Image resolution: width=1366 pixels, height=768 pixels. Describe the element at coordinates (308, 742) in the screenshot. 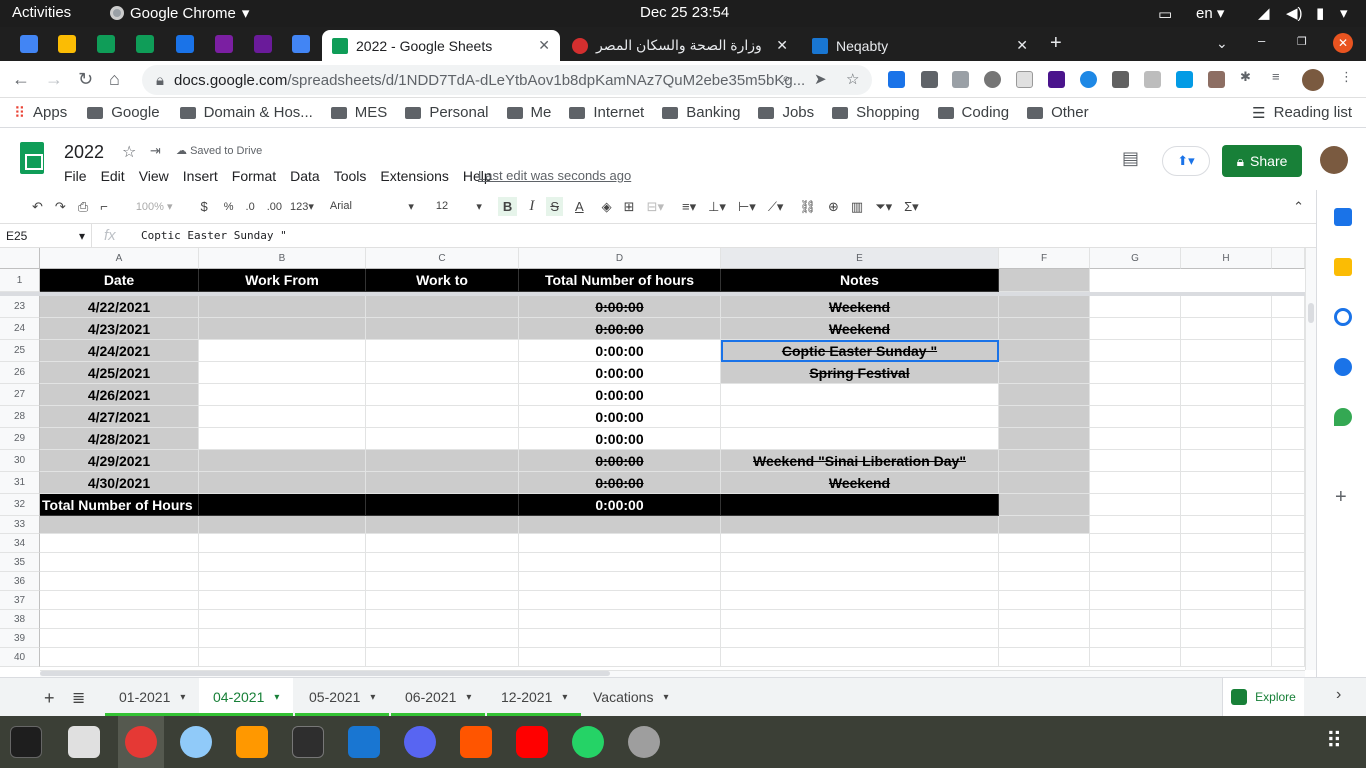

I see `terminal-icon` at that location.